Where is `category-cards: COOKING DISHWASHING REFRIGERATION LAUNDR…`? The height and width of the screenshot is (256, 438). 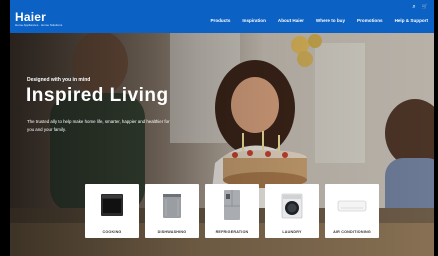
category-cards: COOKING DISHWASHING REFRIGERATION LAUNDR… is located at coordinates (232, 211).